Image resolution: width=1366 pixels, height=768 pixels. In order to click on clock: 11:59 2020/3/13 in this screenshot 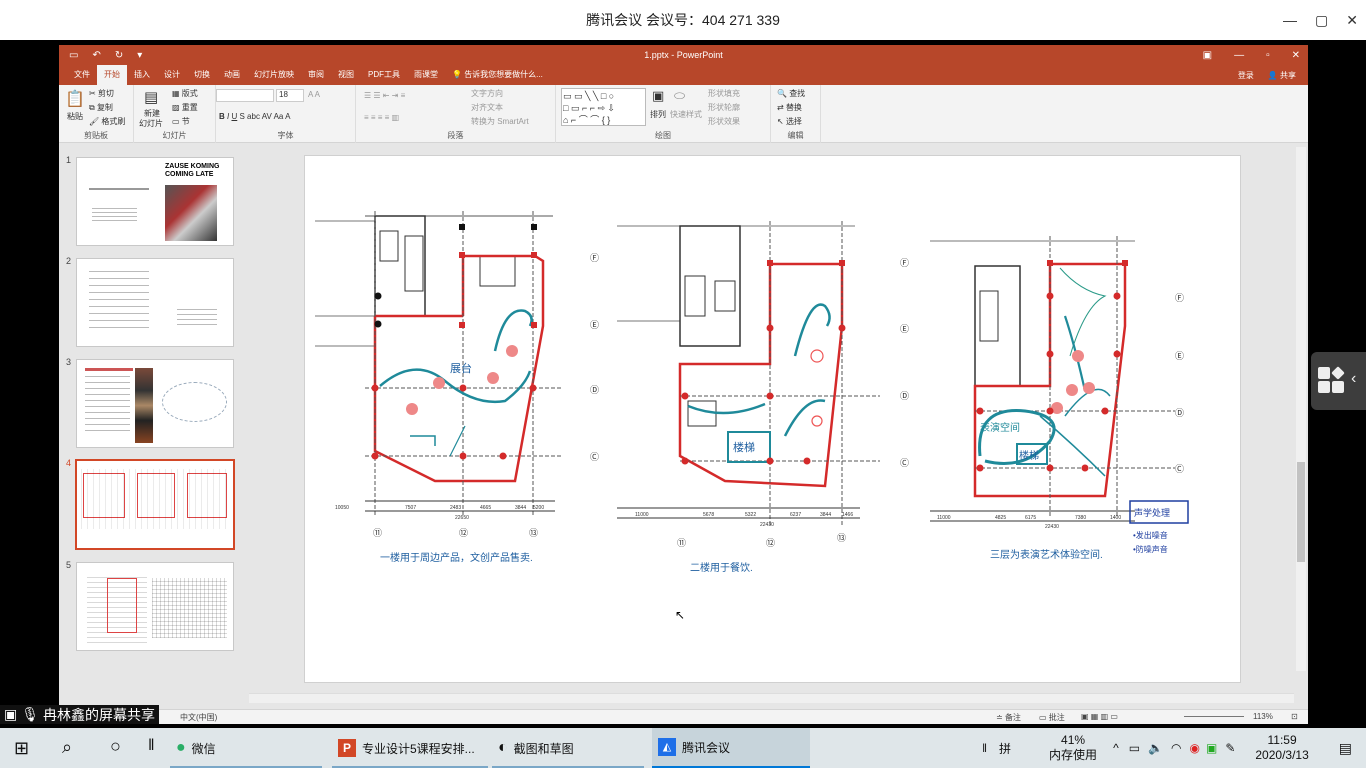, I will do `click(1281, 748)`.